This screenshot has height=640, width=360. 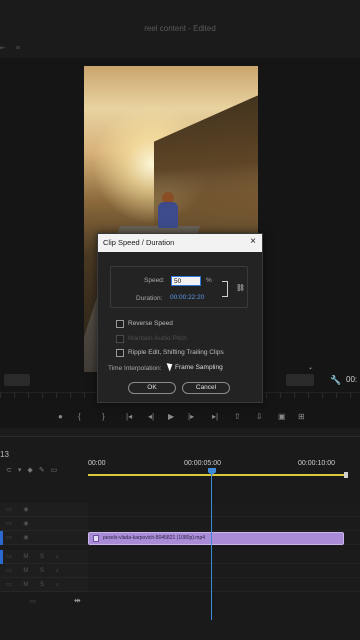 I want to click on checkbox-label: Reverse Speed, so click(x=150, y=323).